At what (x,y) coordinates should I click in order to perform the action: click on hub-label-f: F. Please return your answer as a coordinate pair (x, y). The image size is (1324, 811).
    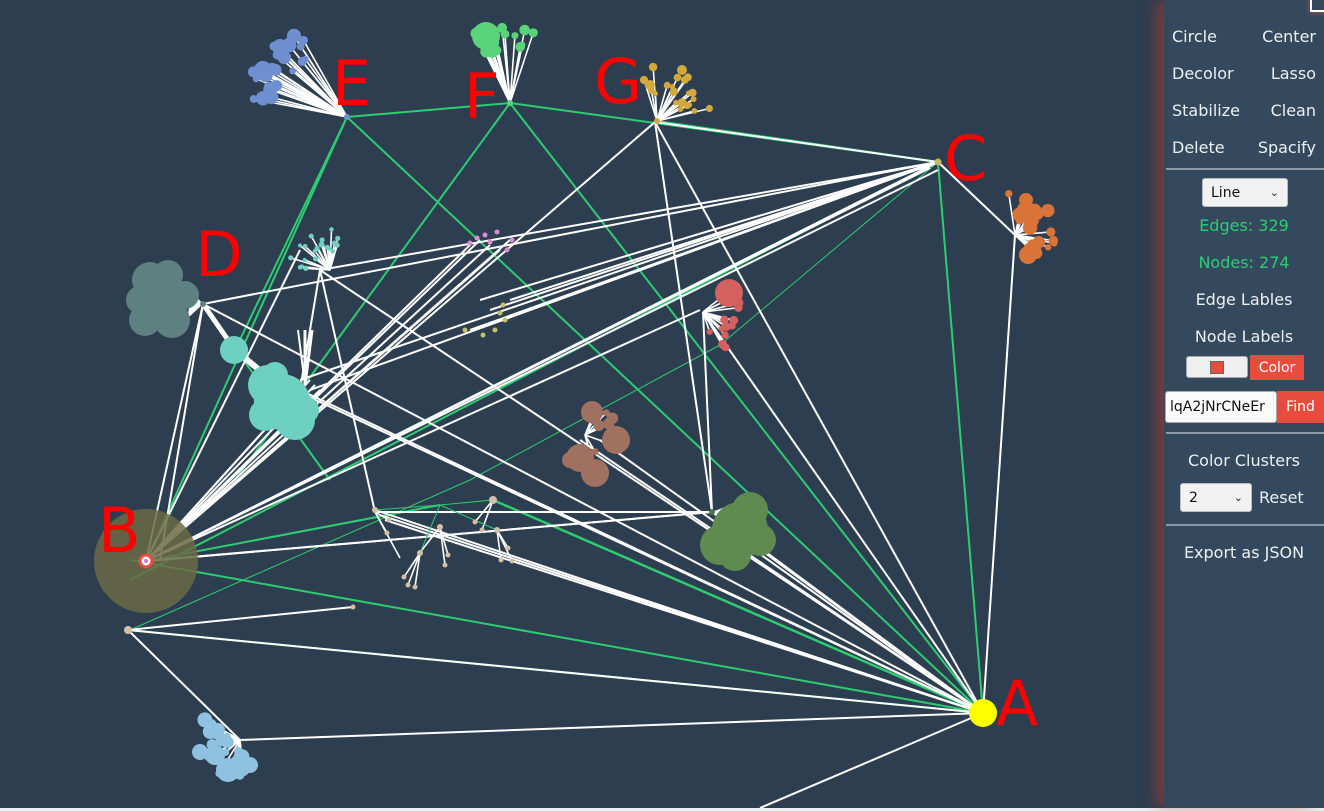
    Looking at the image, I should click on (482, 96).